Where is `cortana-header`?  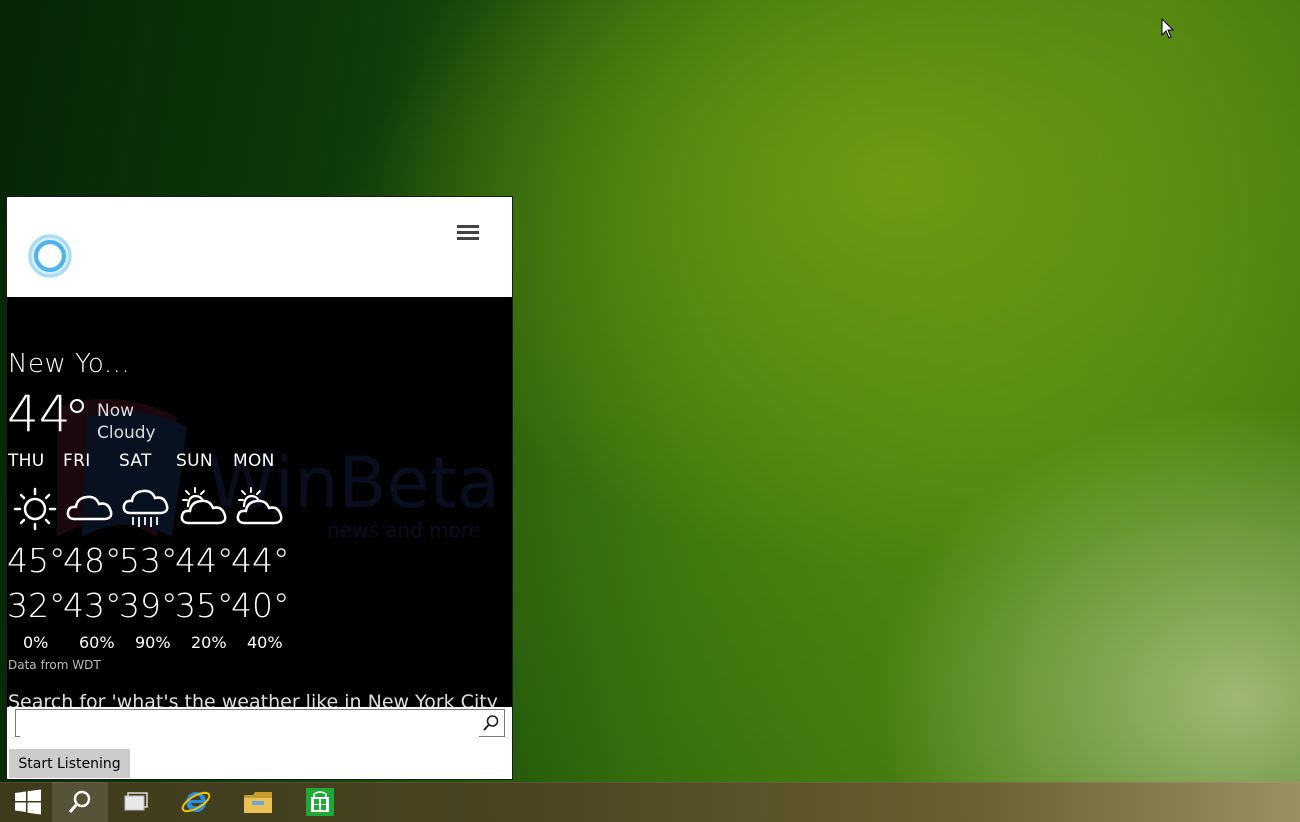
cortana-header is located at coordinates (259, 247).